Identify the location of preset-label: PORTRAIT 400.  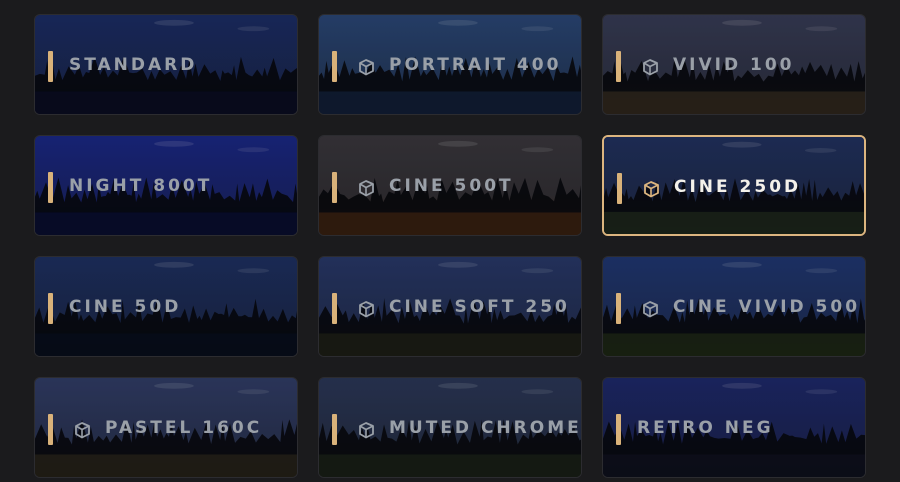
(475, 65).